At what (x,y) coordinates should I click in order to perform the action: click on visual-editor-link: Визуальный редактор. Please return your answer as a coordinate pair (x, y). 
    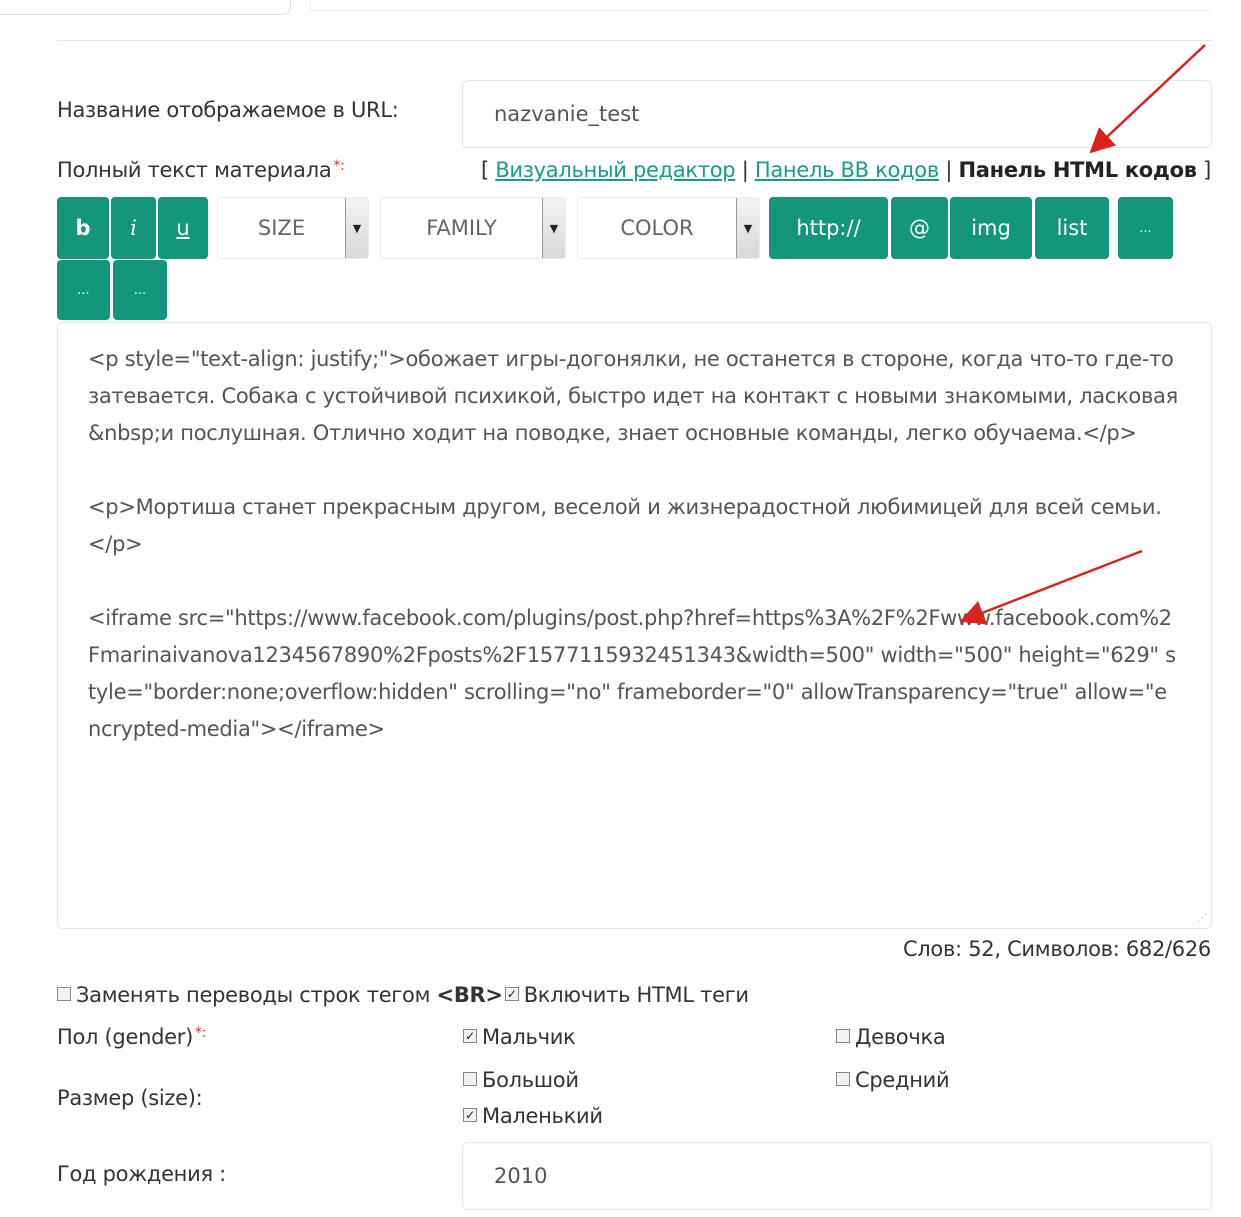
    Looking at the image, I should click on (615, 170).